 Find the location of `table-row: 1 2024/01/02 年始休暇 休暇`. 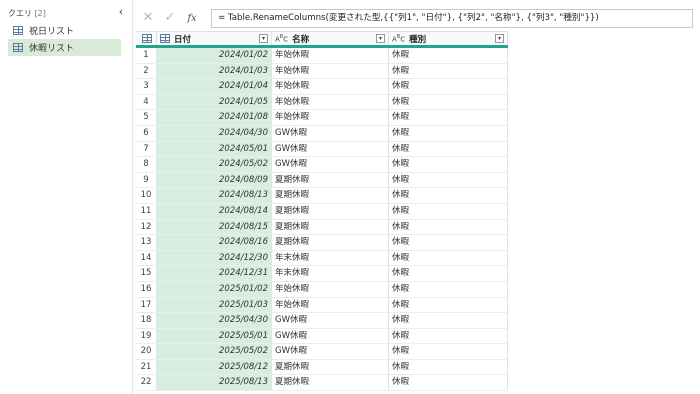

table-row: 1 2024/01/02 年始休暇 休暇 is located at coordinates (322, 56).